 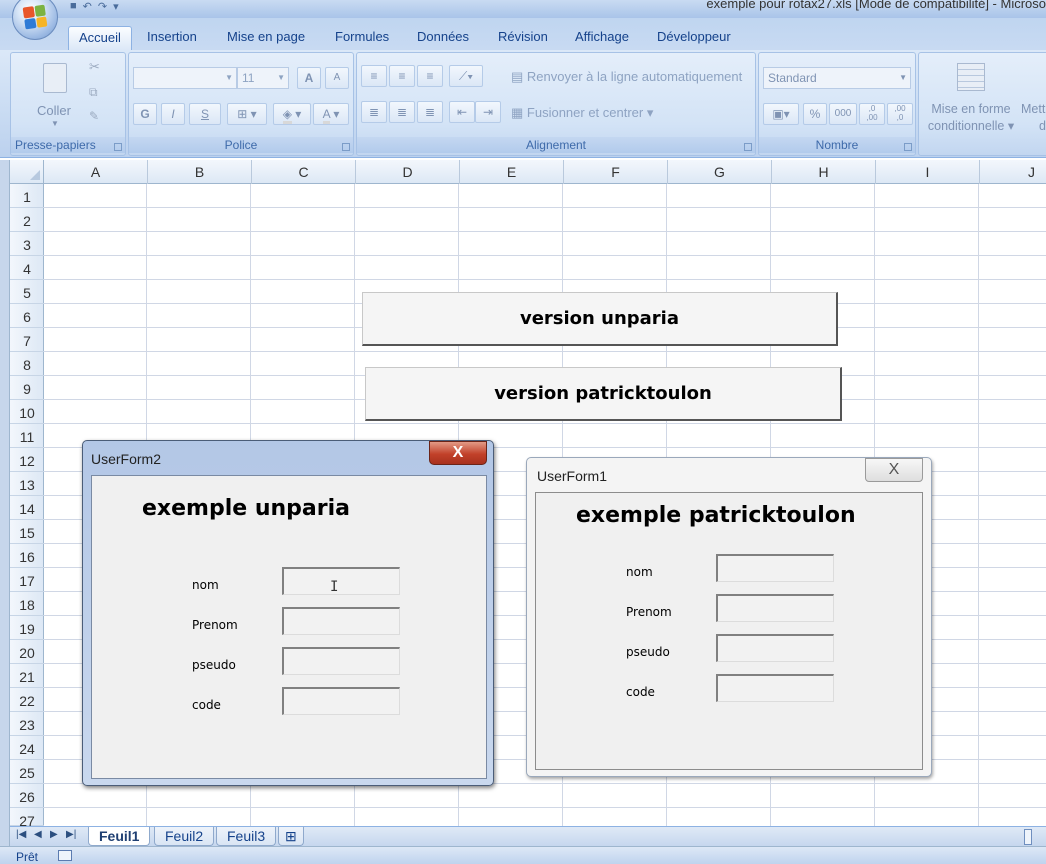 What do you see at coordinates (872, 114) in the screenshot?
I see `increase-decimal-button: ,0 ,00` at bounding box center [872, 114].